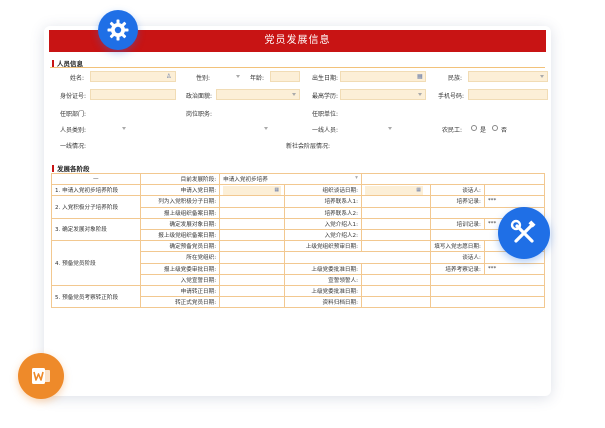 The height and width of the screenshot is (428, 605). What do you see at coordinates (495, 128) in the screenshot?
I see `farmer-no-radio` at bounding box center [495, 128].